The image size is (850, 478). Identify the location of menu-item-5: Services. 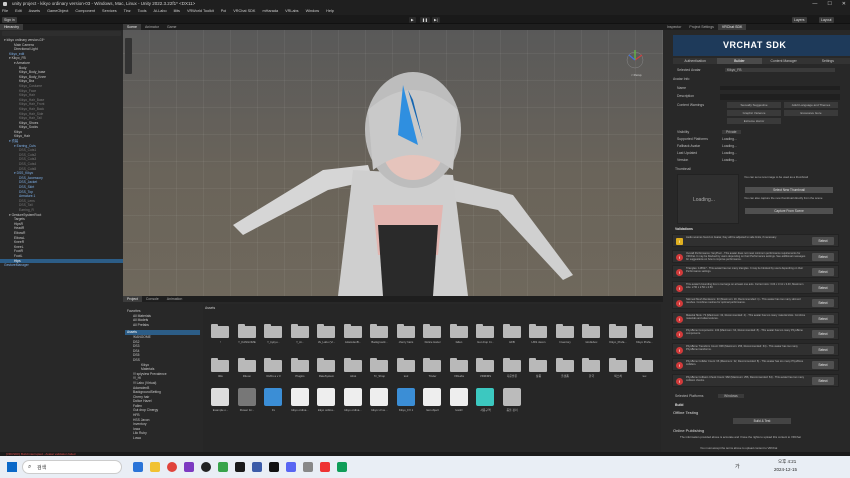
(109, 11).